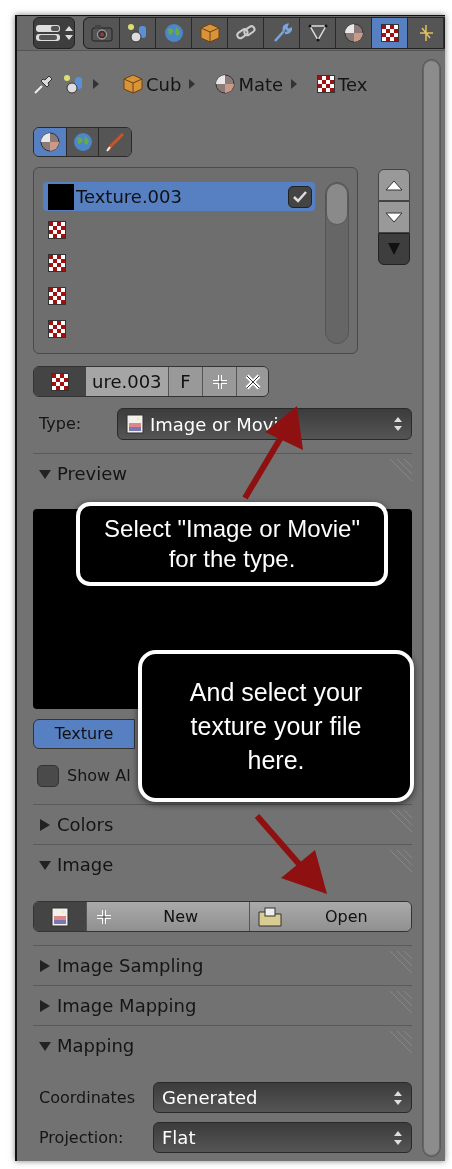 The width and height of the screenshot is (452, 1169). Describe the element at coordinates (47, 33) in the screenshot. I see `toggle-icon` at that location.